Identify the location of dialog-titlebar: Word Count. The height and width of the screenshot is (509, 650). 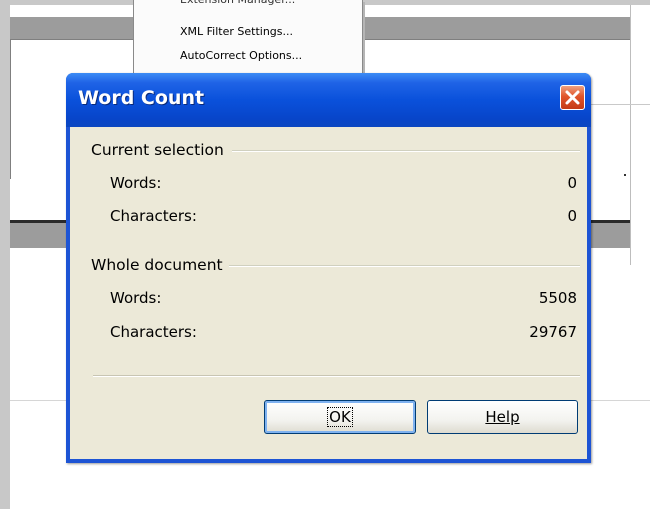
(328, 100).